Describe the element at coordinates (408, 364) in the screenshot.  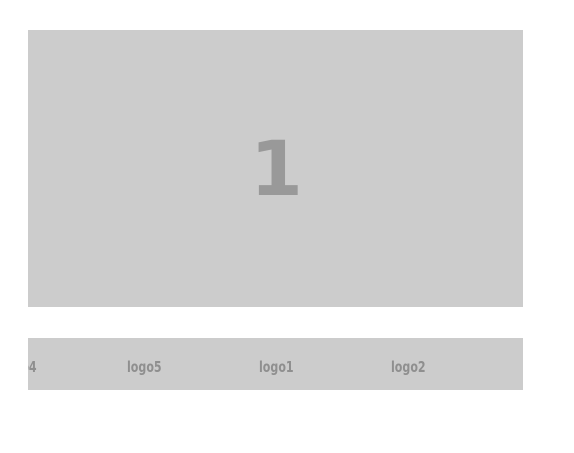
I see `logo-item: logo2` at that location.